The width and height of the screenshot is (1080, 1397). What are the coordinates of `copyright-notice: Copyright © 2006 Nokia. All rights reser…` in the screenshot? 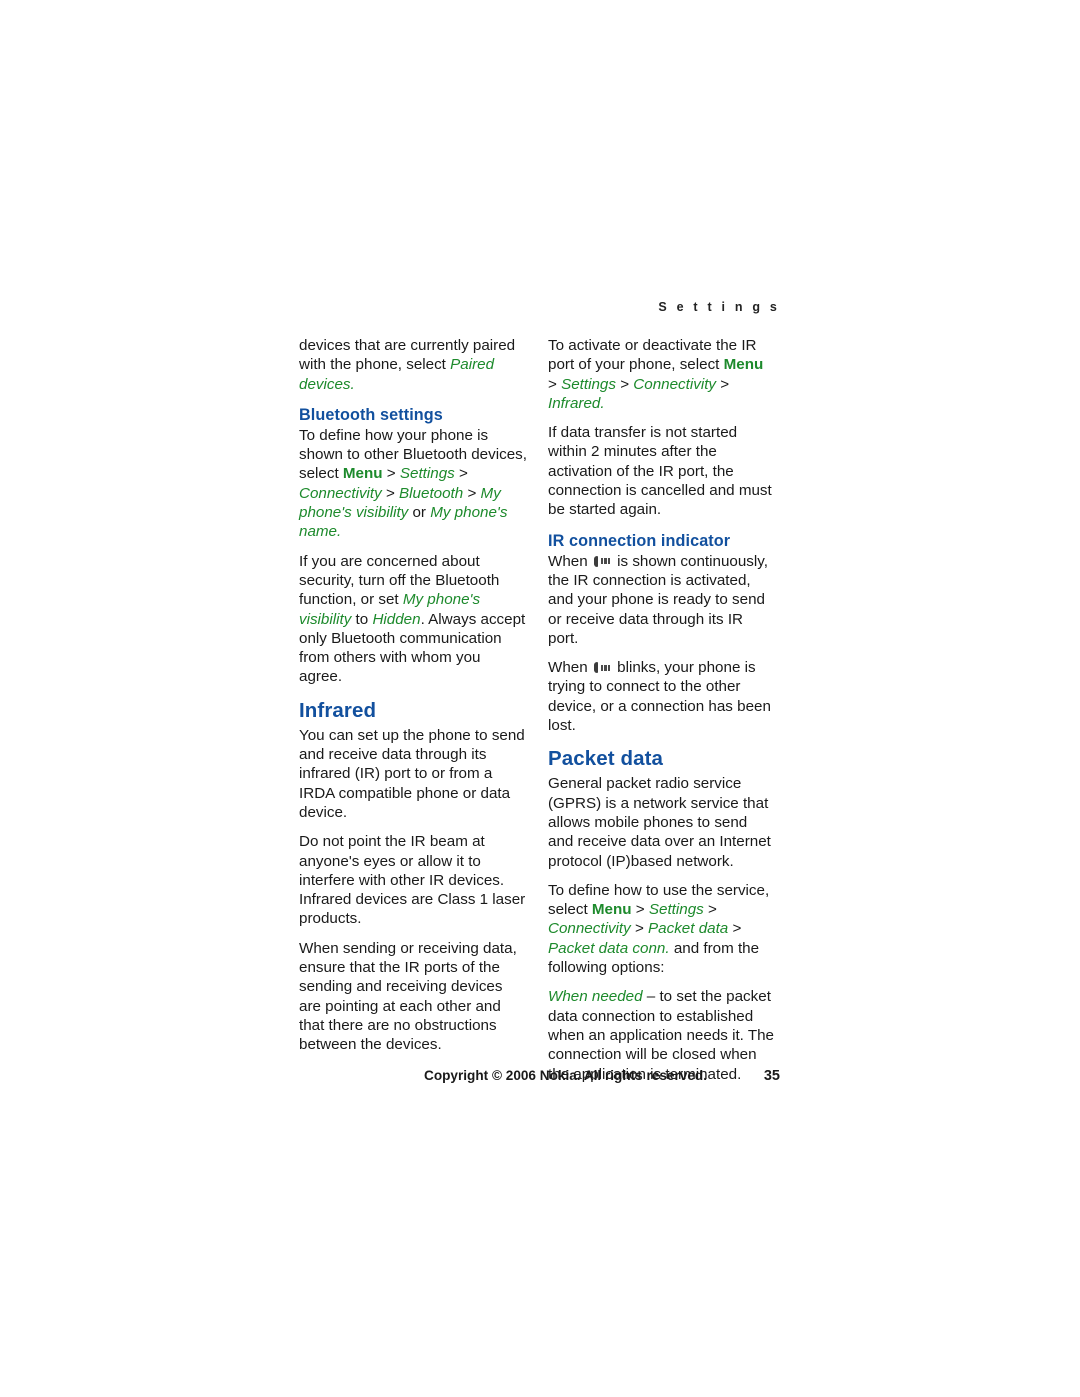 It's located at (565, 1075).